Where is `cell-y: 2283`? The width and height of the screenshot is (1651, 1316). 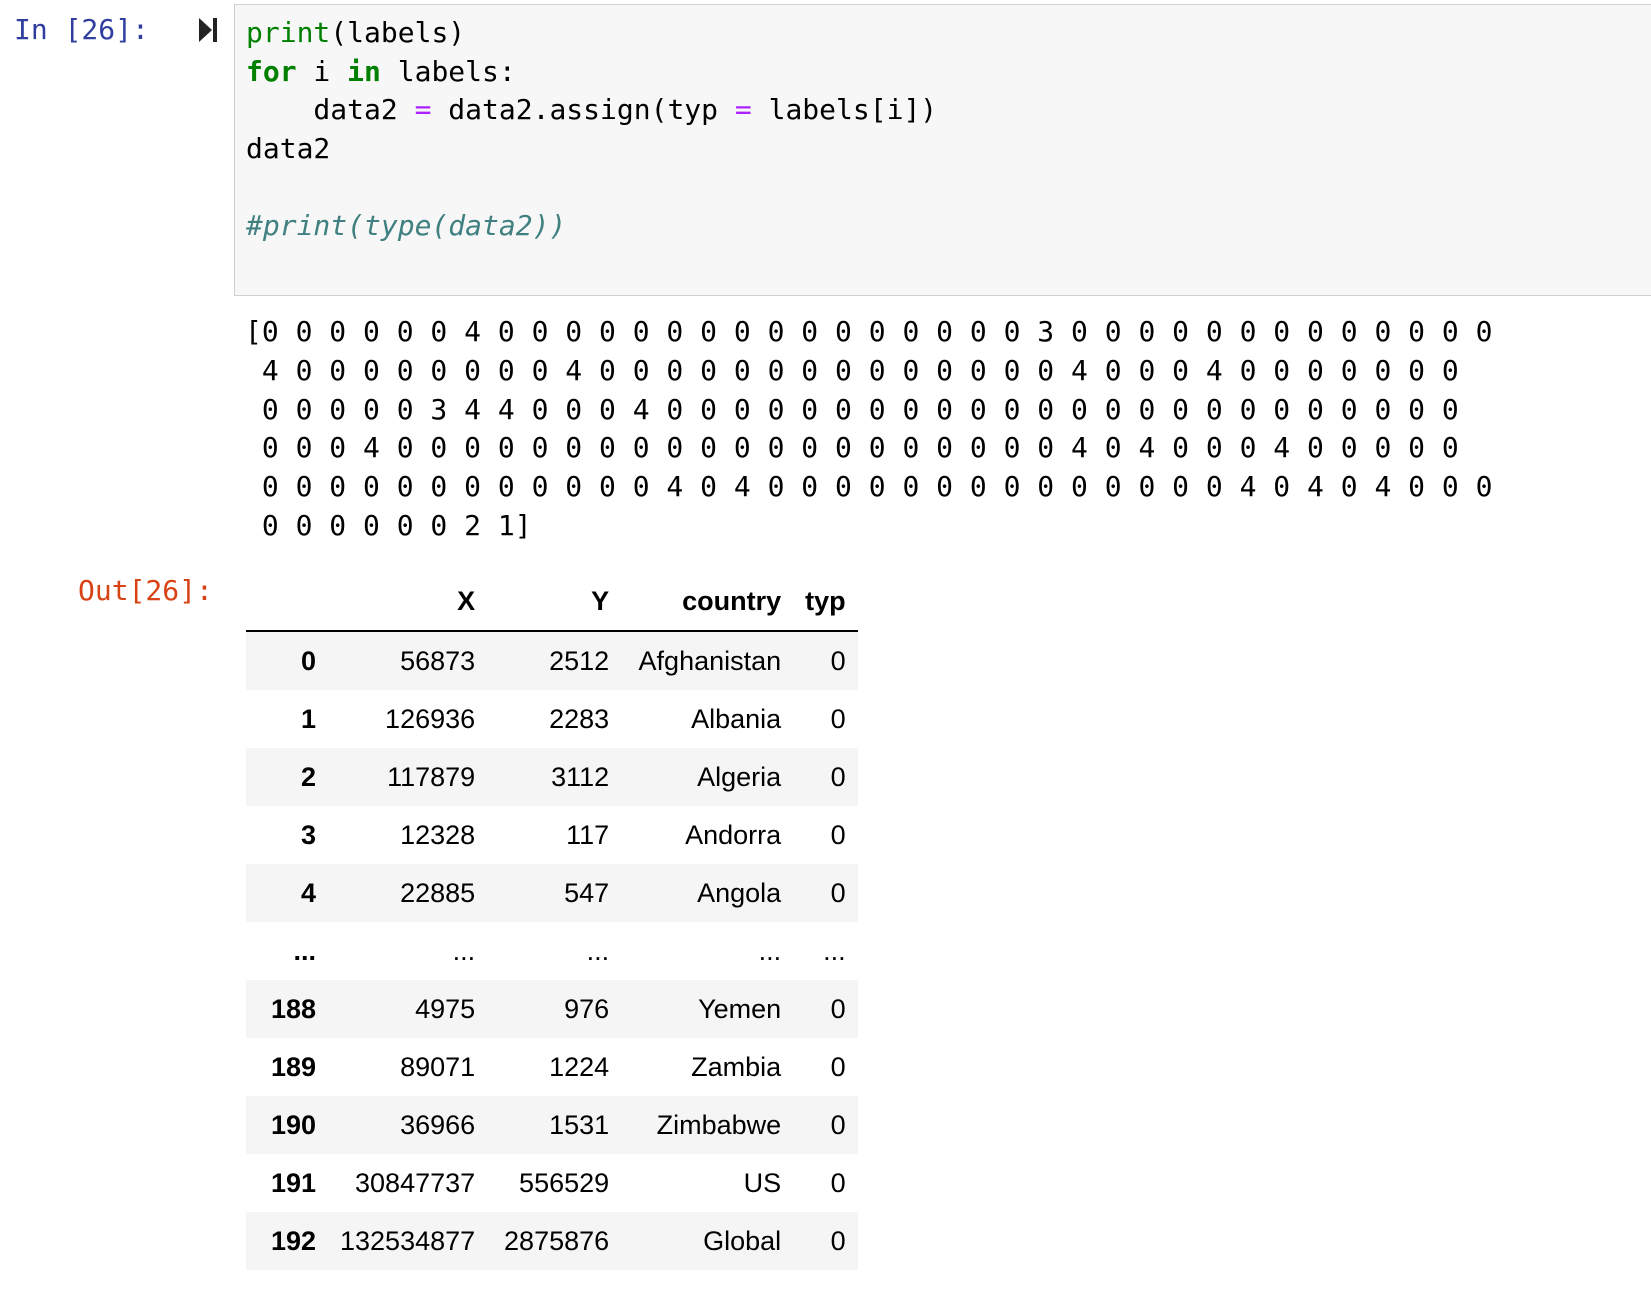
cell-y: 2283 is located at coordinates (579, 718).